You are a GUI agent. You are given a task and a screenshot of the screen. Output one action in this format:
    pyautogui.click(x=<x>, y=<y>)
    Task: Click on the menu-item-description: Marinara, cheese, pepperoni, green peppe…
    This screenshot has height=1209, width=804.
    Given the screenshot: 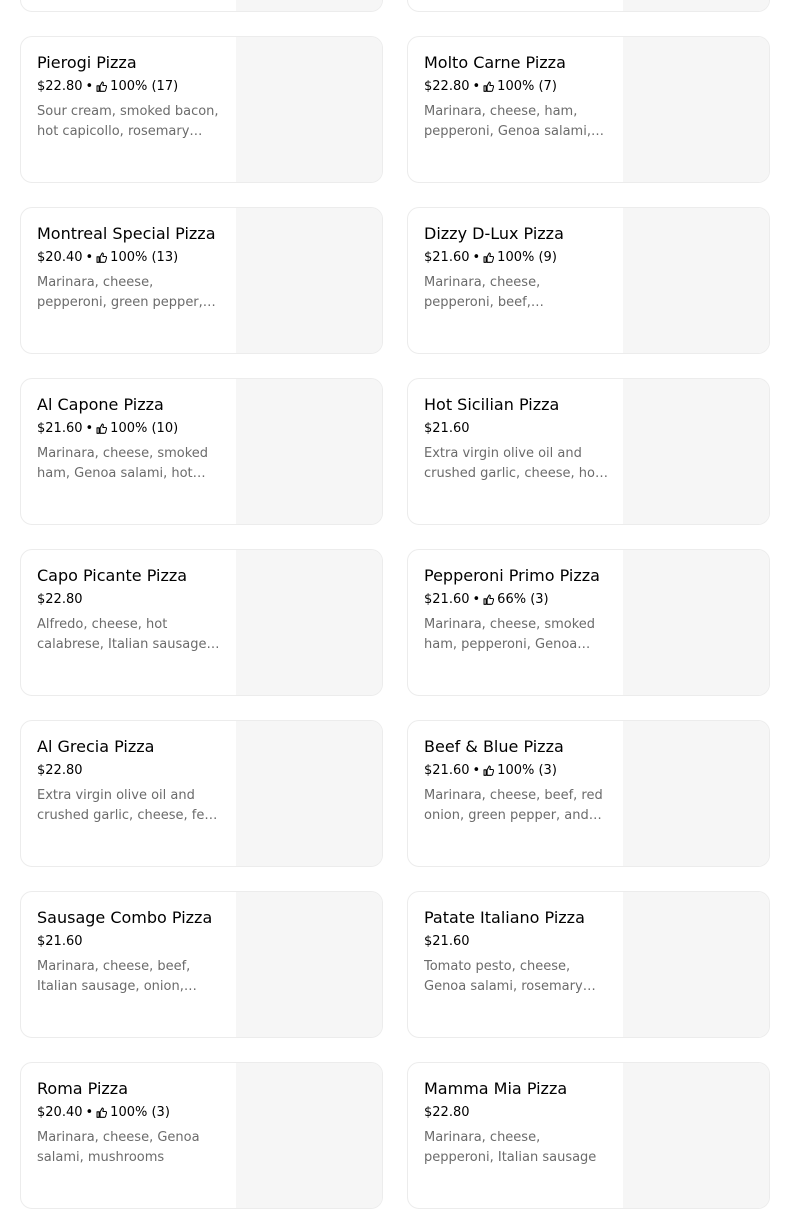 What is the action you would take?
    pyautogui.click(x=120, y=292)
    